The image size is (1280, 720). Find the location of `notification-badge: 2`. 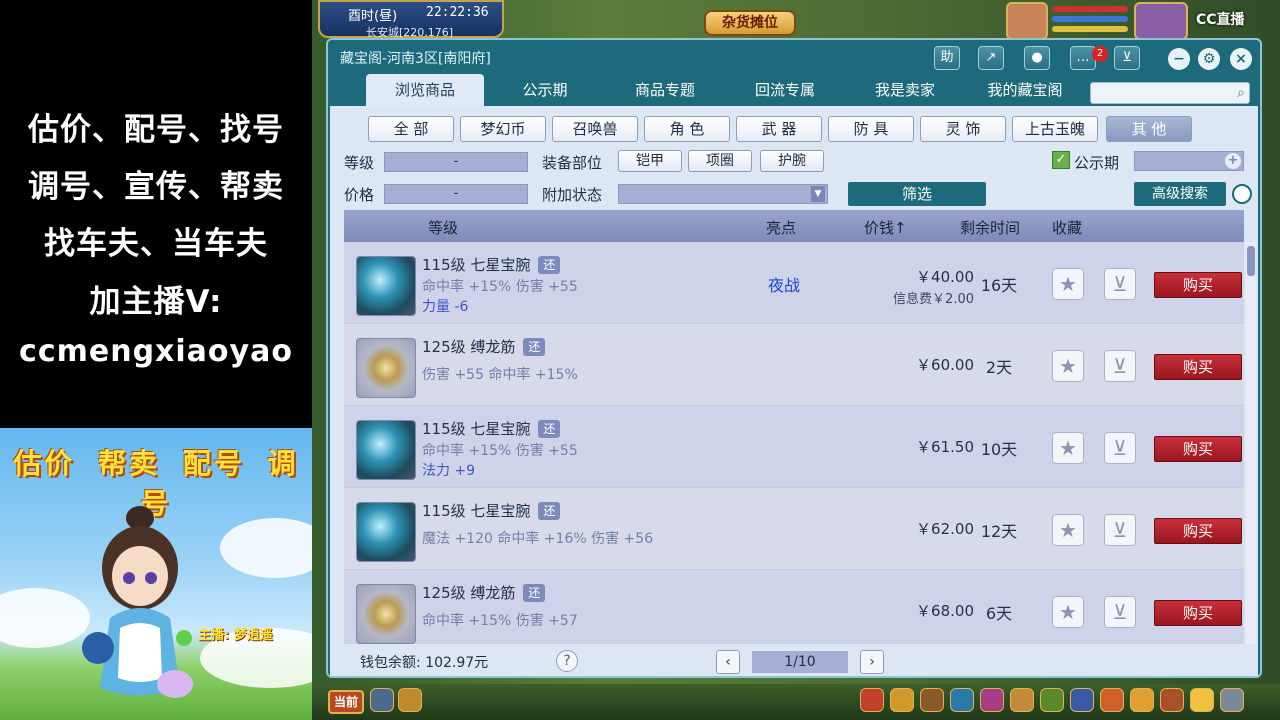

notification-badge: 2 is located at coordinates (1100, 54).